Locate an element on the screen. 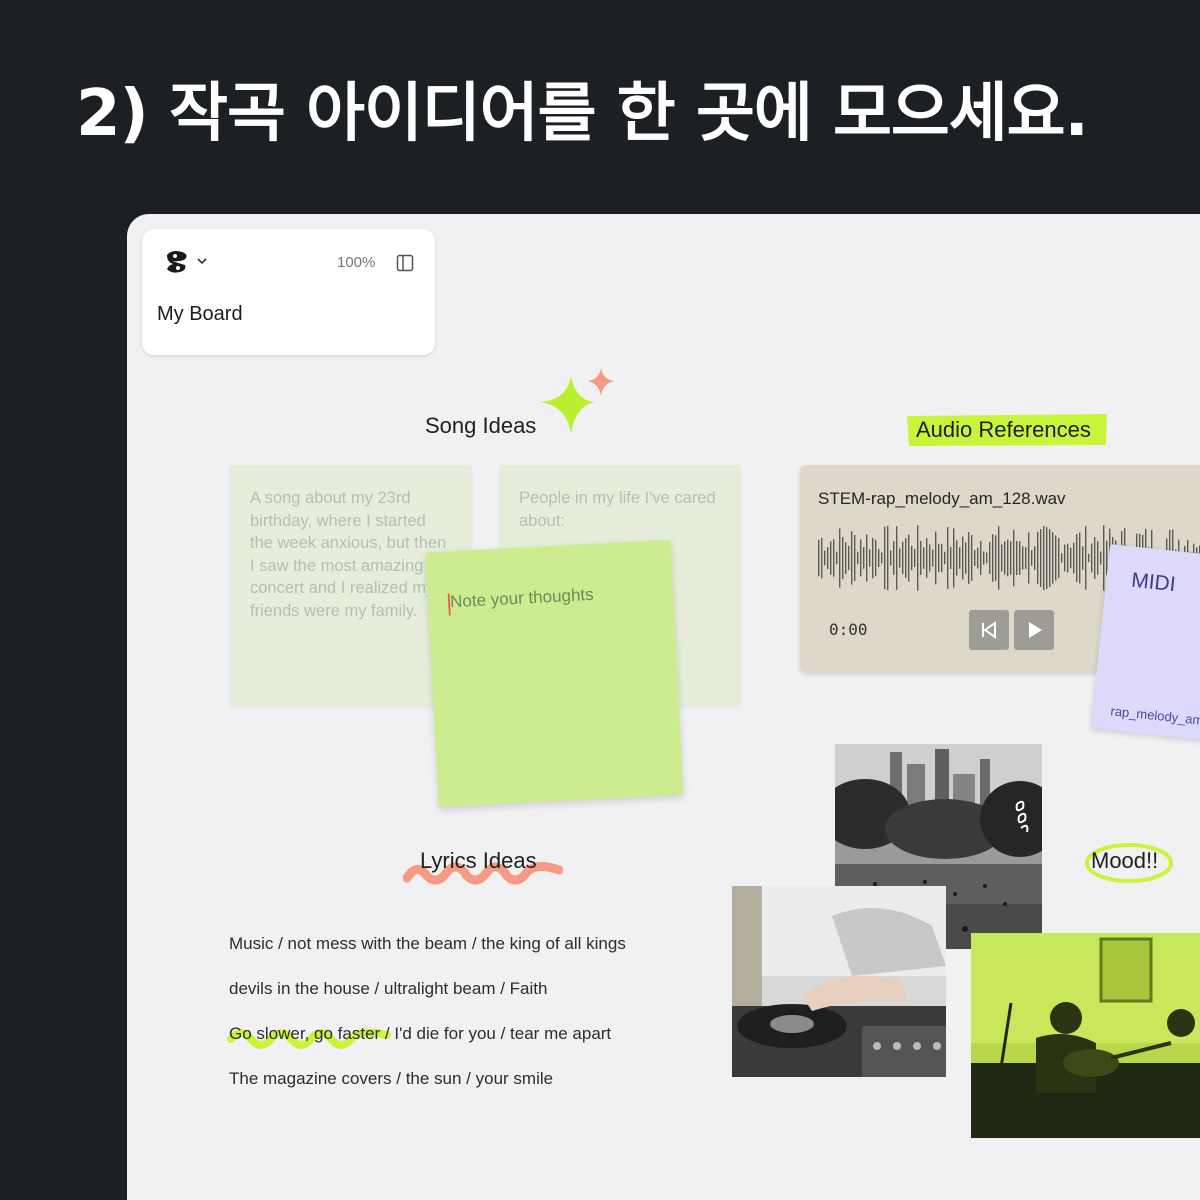 This screenshot has height=1200, width=1200. panel-toggle-icon is located at coordinates (405, 263).